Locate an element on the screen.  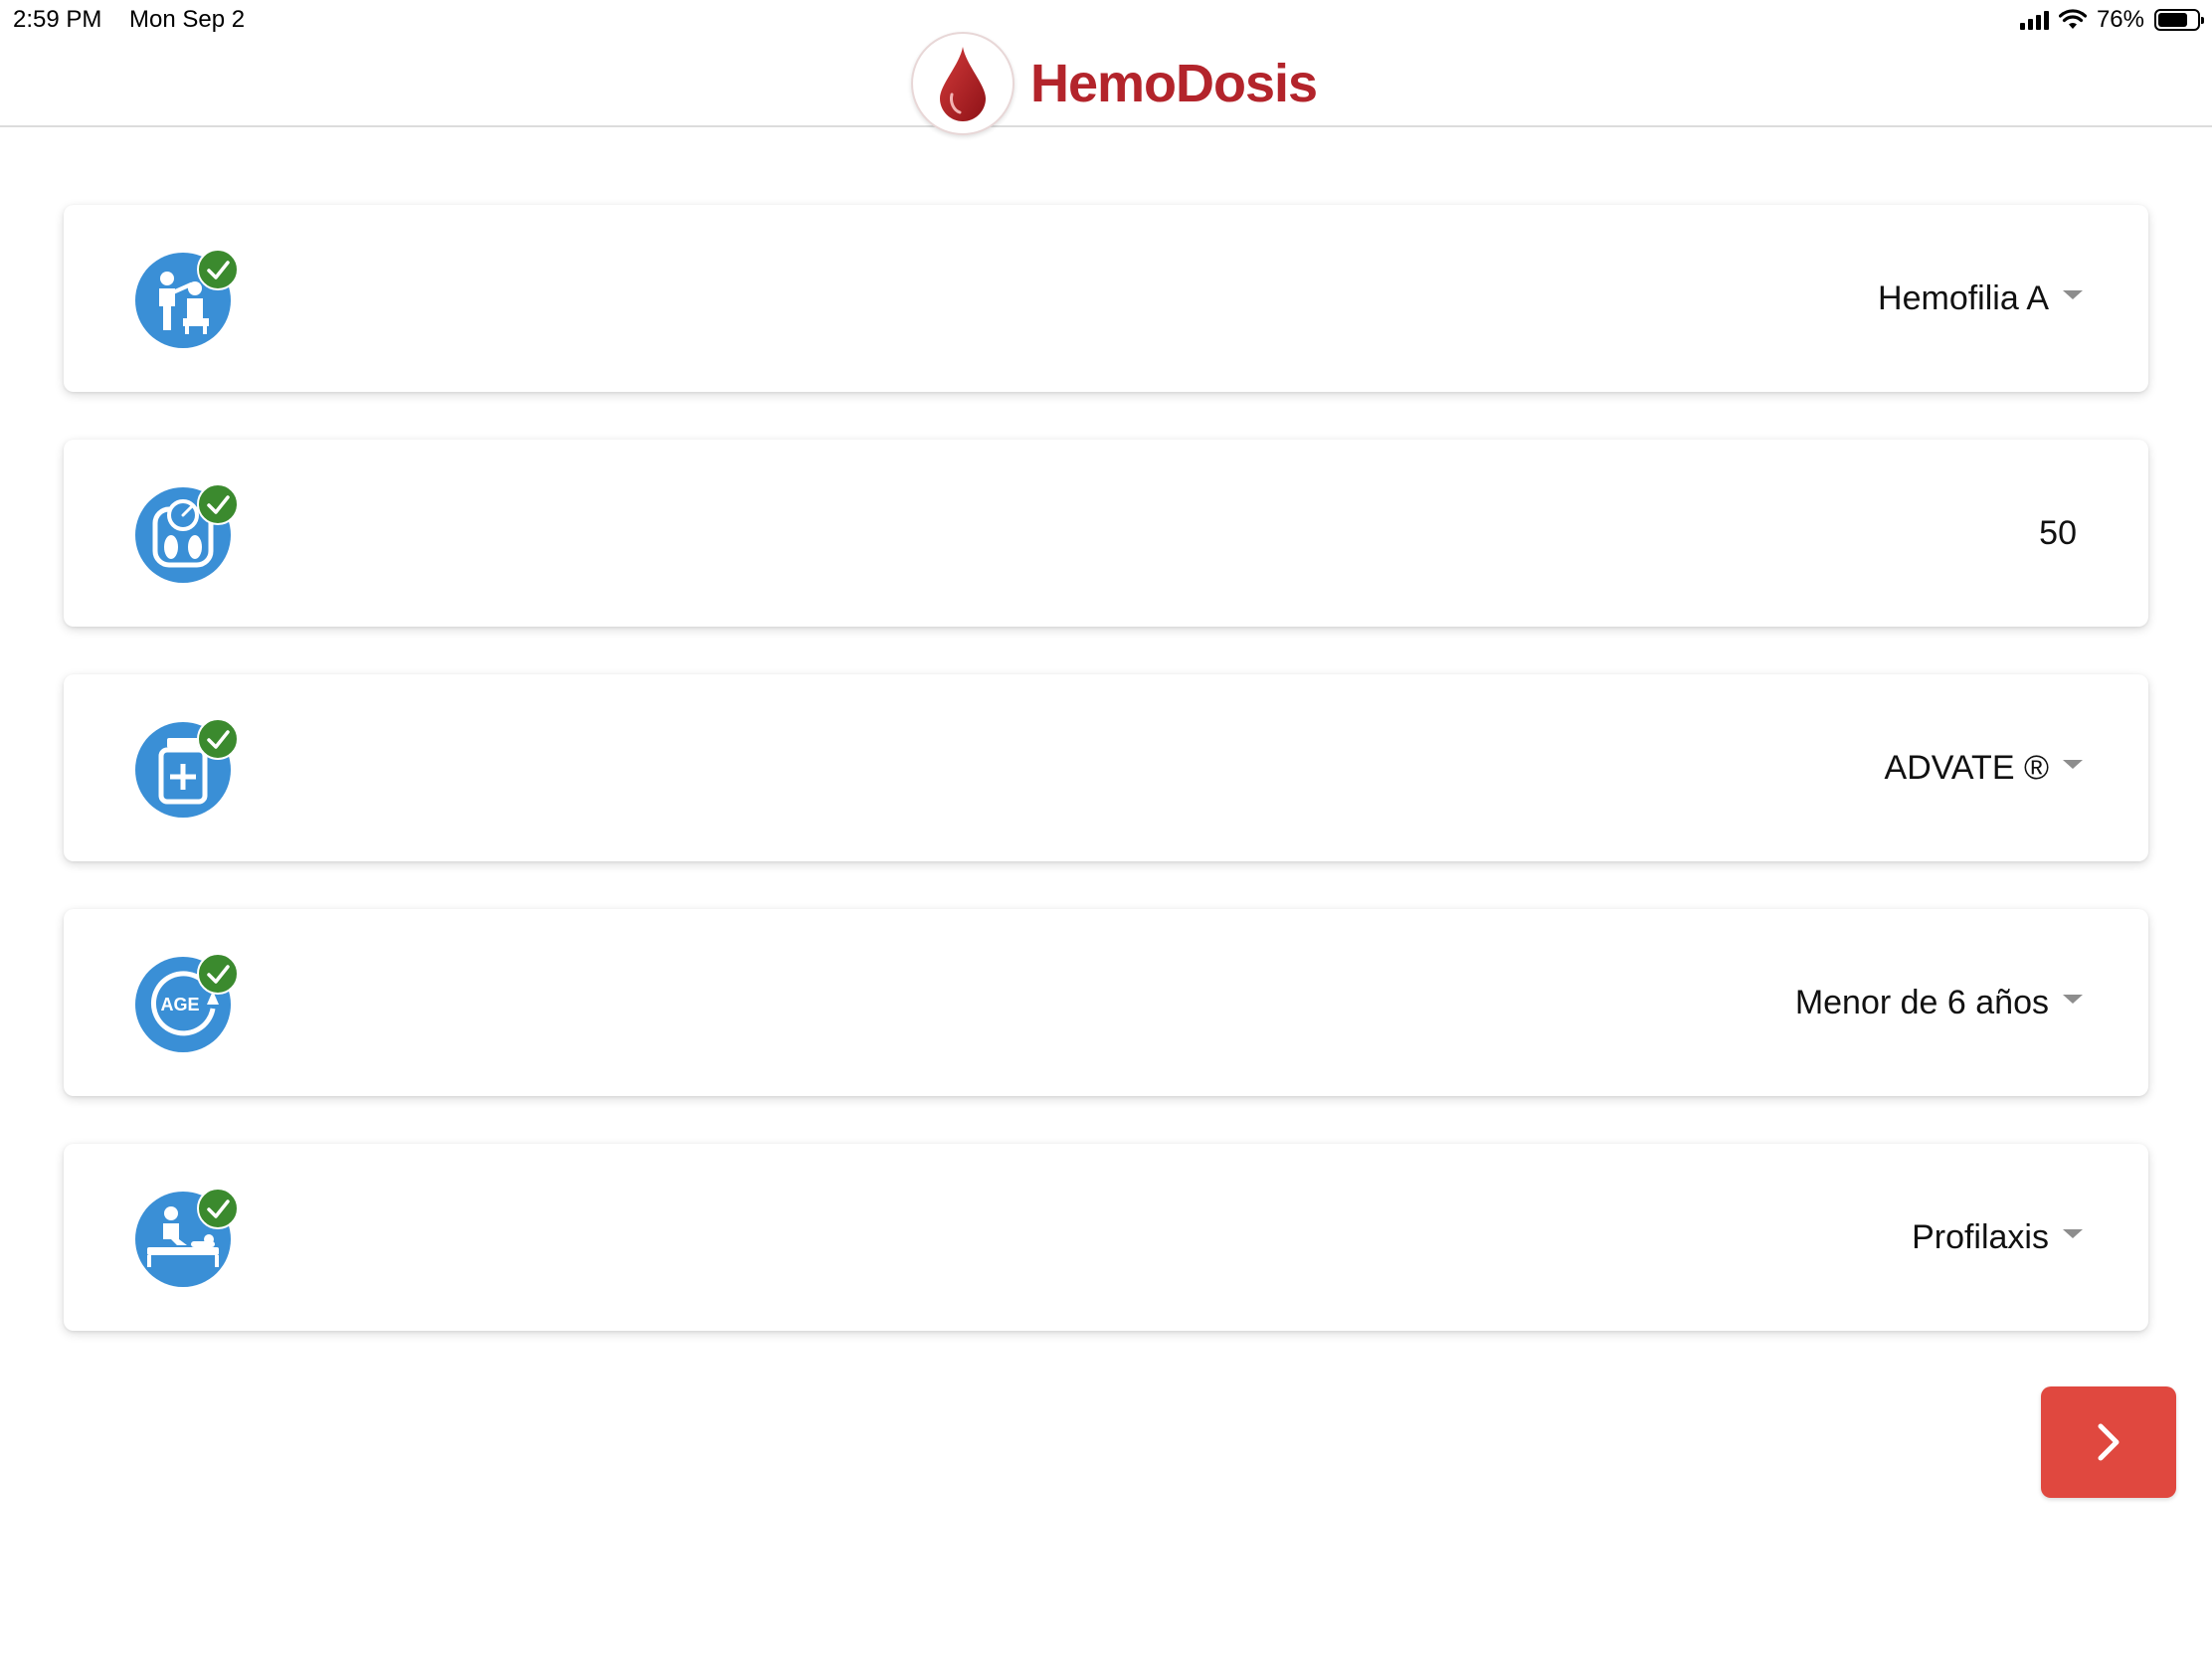
app-title: HemoDosis is located at coordinates (1174, 83).